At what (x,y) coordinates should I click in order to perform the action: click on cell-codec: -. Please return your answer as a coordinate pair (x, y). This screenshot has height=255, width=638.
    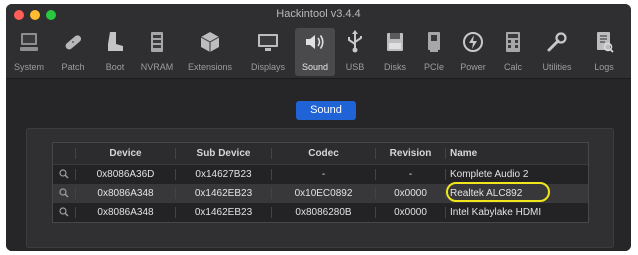
    Looking at the image, I should click on (323, 174).